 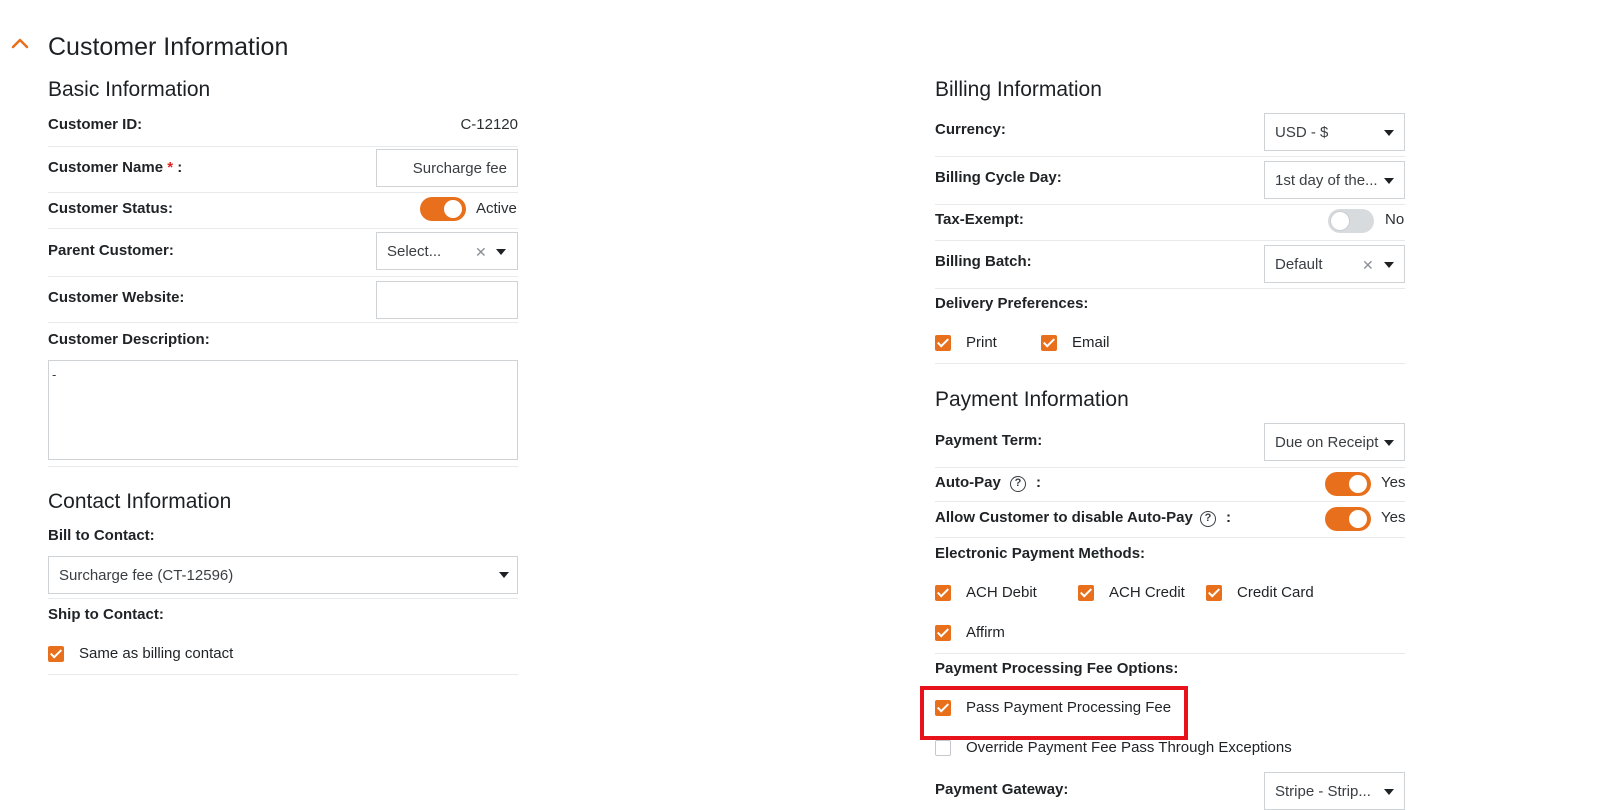 I want to click on currency-value: USD - $, so click(x=1302, y=132).